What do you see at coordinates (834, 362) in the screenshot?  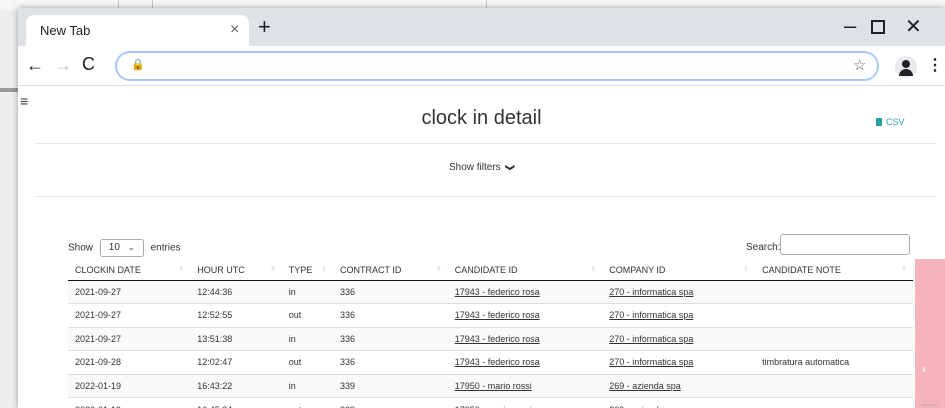 I see `cell-note: timbratura automatica` at bounding box center [834, 362].